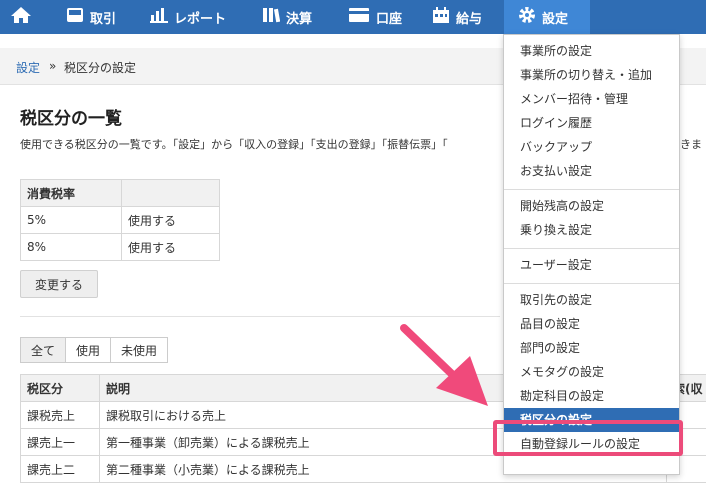  Describe the element at coordinates (591, 123) in the screenshot. I see `menu-item: ログイン履歴` at that location.